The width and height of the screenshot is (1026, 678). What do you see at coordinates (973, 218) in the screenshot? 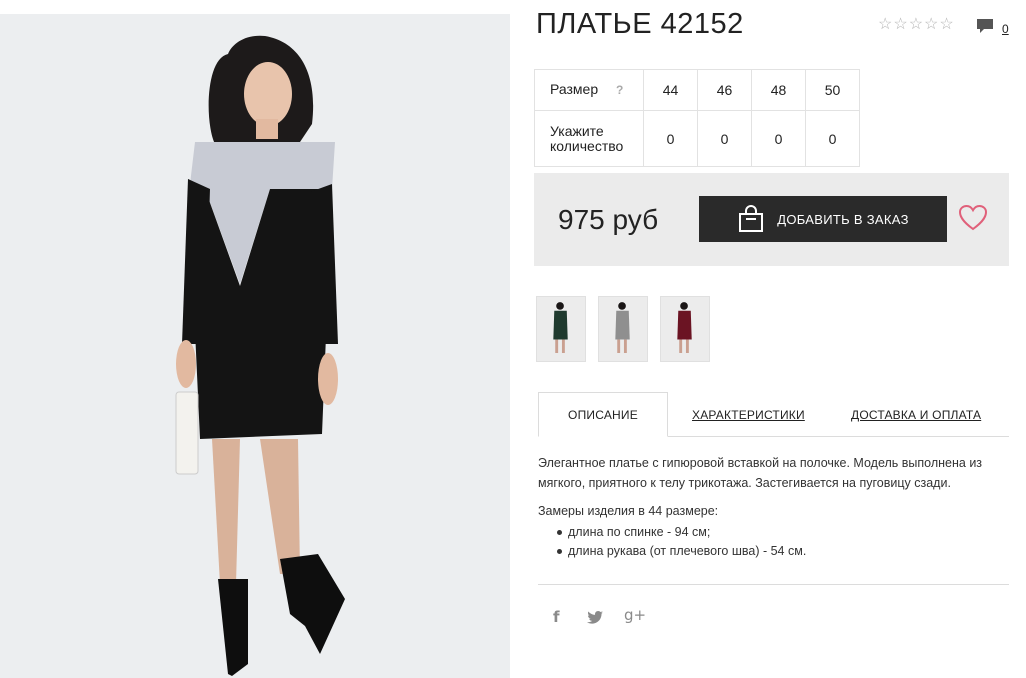
I see `wishlist-heart-icon` at bounding box center [973, 218].